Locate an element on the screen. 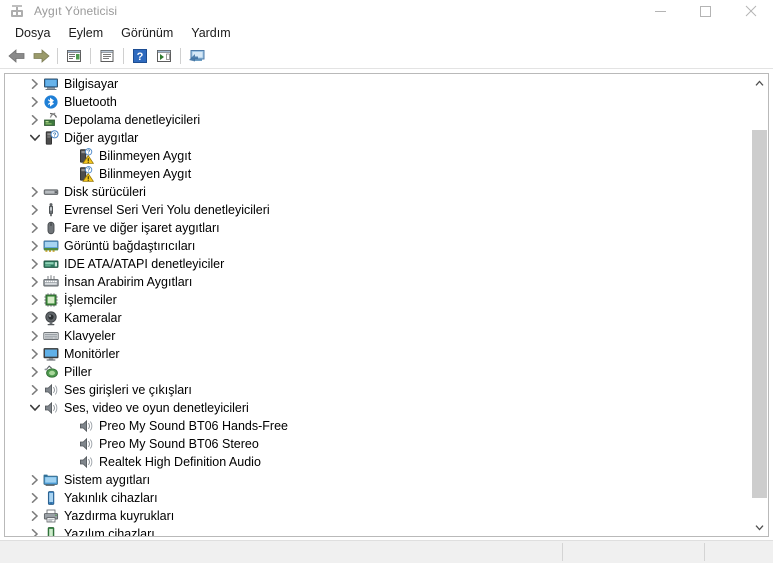 This screenshot has width=773, height=563. tree-item: İşlemciler is located at coordinates (377, 300).